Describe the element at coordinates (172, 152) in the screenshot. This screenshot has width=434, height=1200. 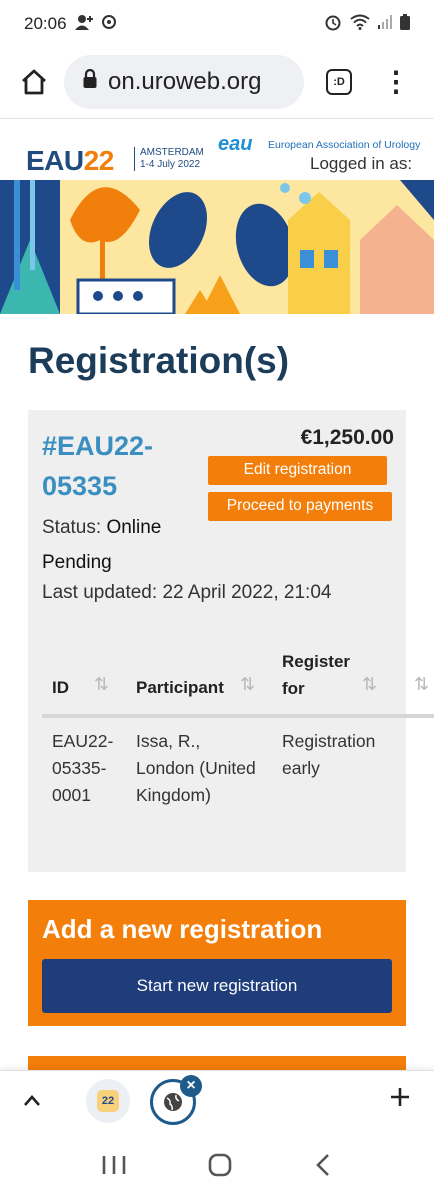
I see `event-city: AMSTERDAM` at that location.